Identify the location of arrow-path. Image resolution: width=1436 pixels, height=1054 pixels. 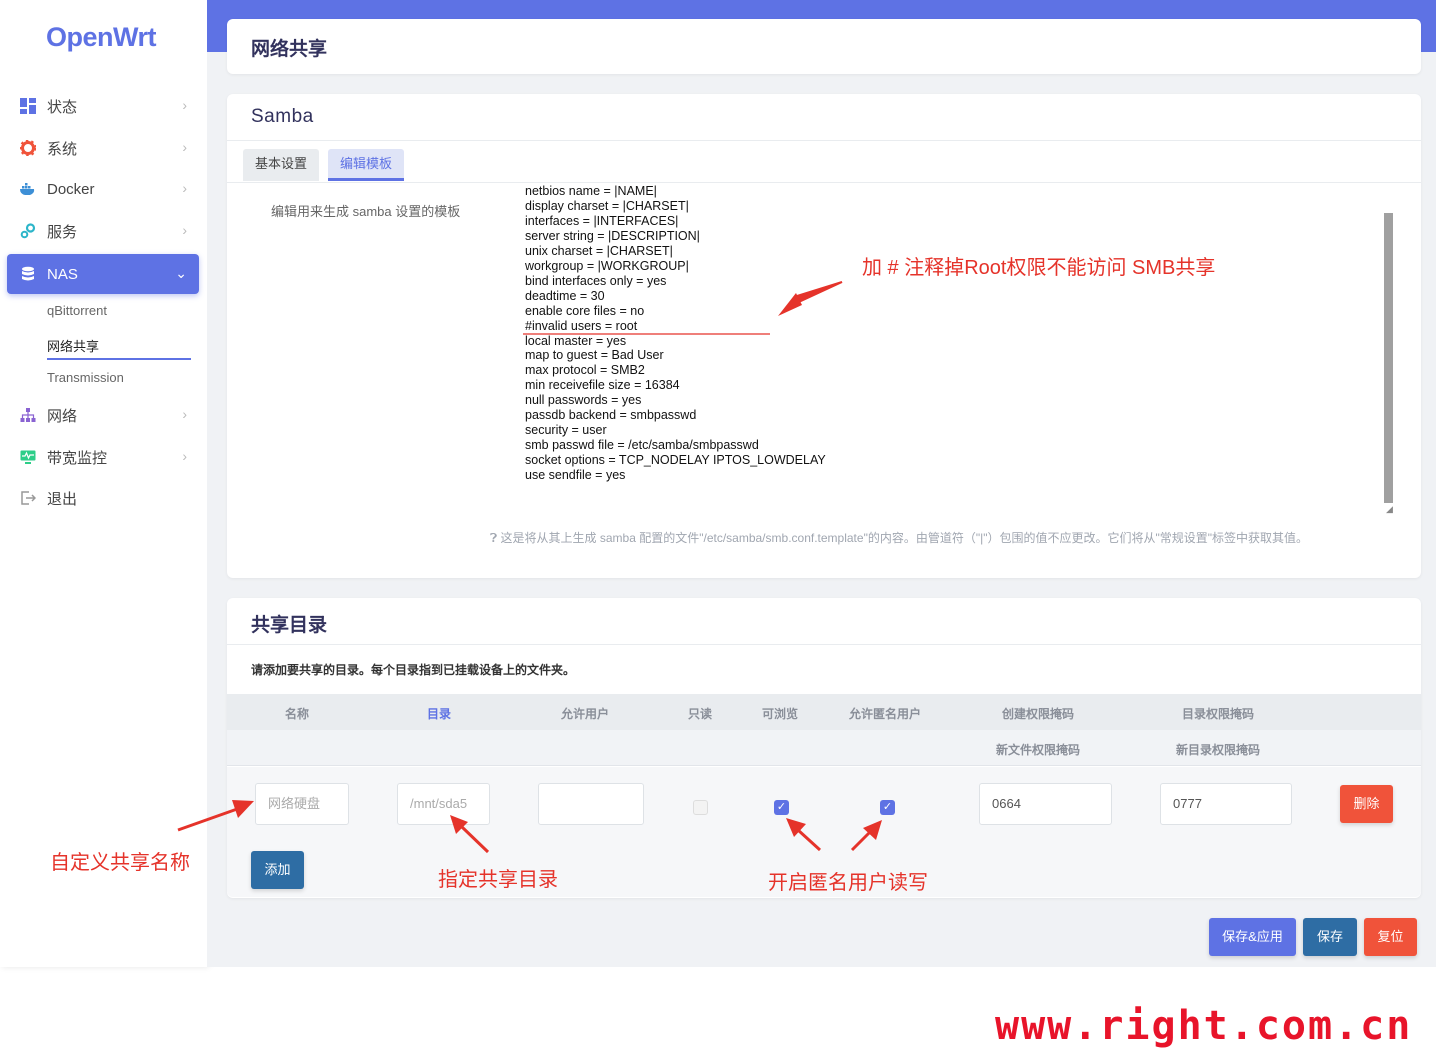
(475, 839).